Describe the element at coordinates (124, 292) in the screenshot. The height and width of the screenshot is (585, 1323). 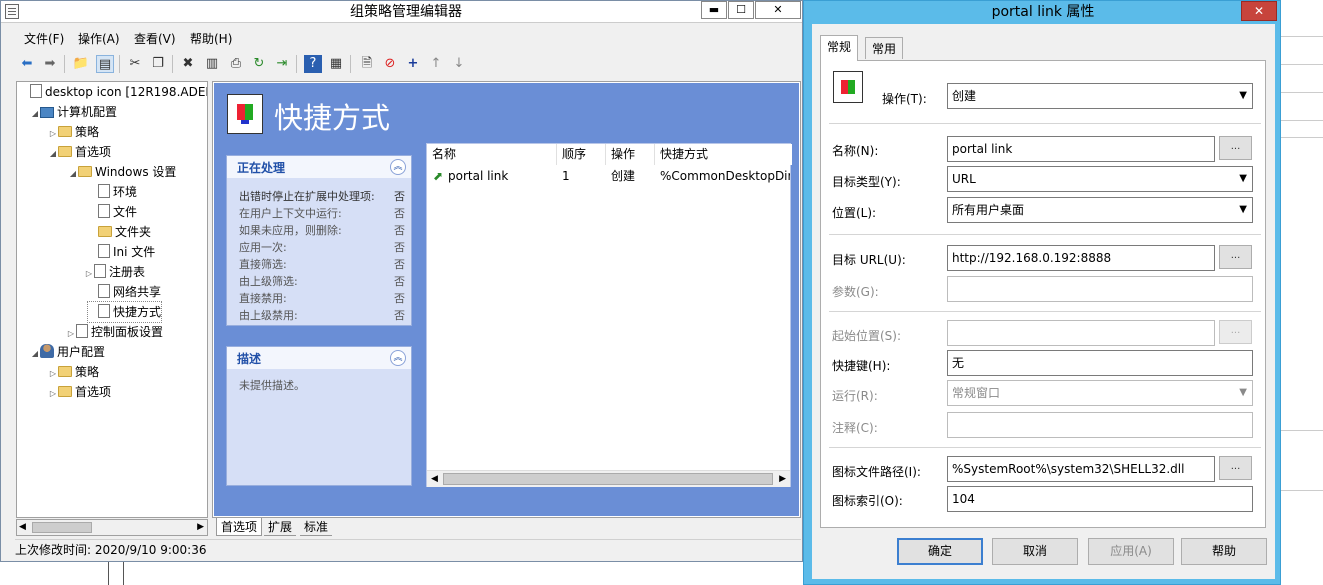
I see `tree-item: 网络共享` at that location.